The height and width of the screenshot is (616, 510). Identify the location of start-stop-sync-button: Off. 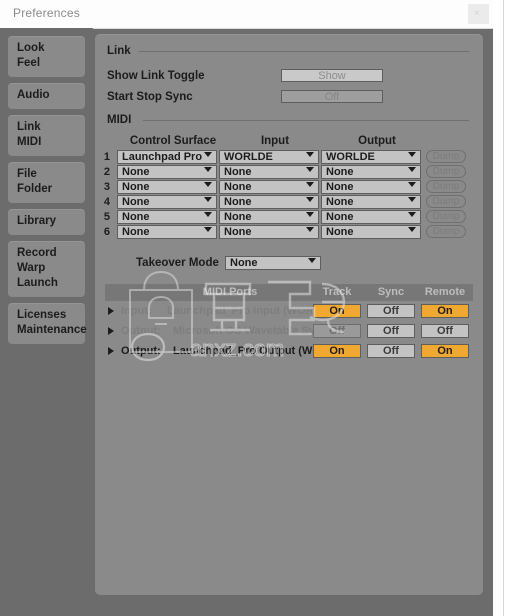
(332, 96).